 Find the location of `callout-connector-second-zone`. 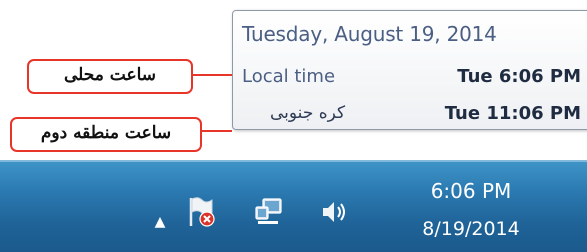

callout-connector-second-zone is located at coordinates (215, 131).